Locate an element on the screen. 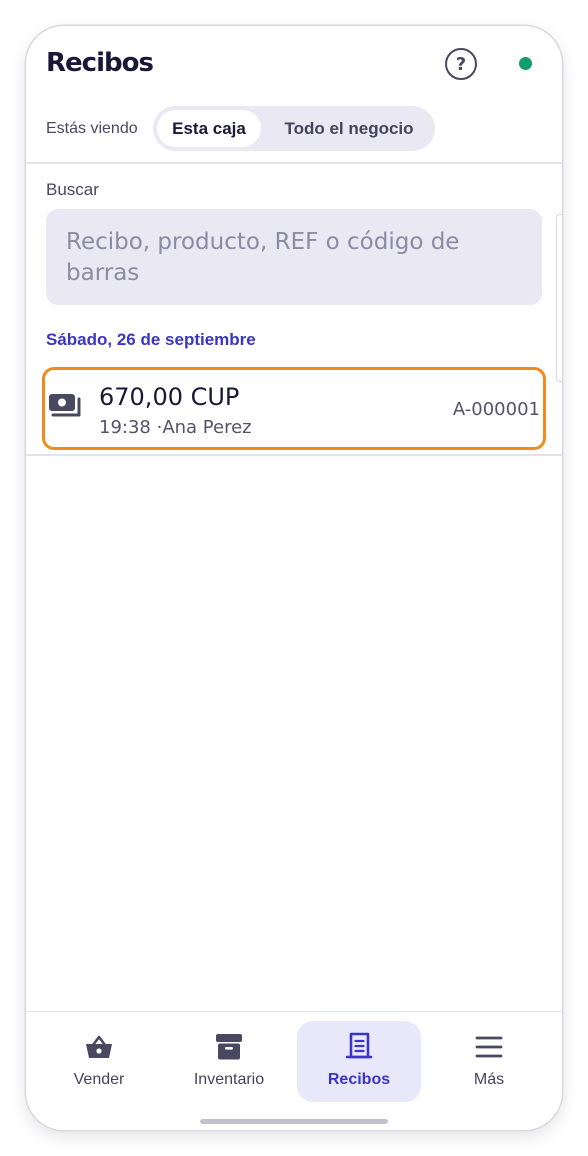 This screenshot has width=588, height=1156. help-icon: ? is located at coordinates (461, 64).